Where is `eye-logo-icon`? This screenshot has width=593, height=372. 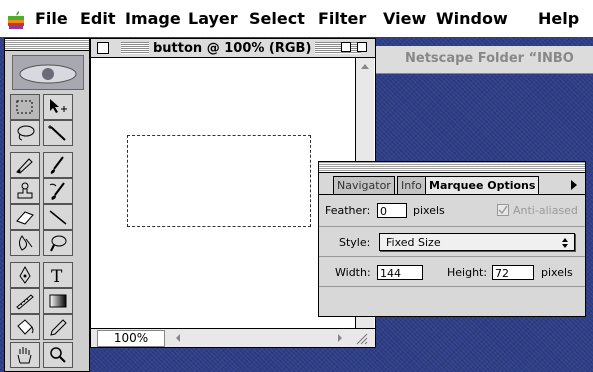
eye-logo-icon is located at coordinates (48, 74).